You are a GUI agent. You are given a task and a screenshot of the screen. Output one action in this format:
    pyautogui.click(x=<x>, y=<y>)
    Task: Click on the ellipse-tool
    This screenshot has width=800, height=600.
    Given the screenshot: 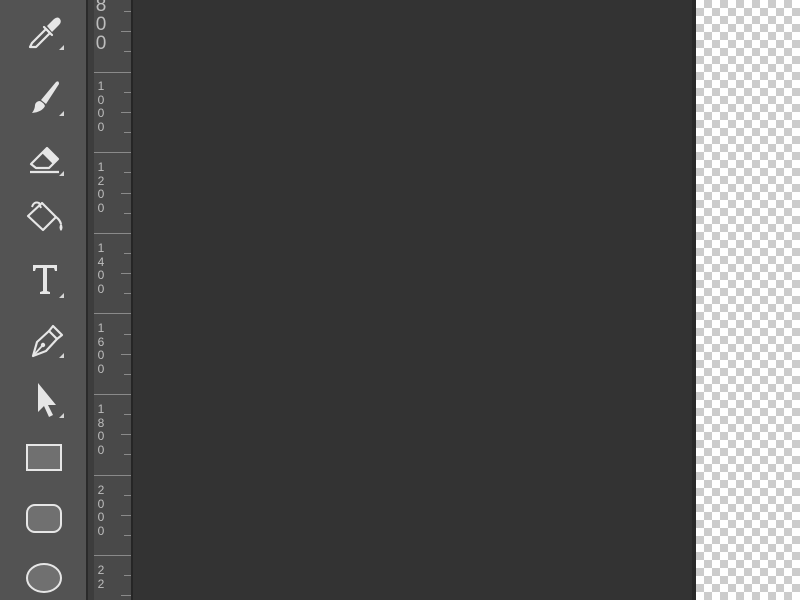 What is the action you would take?
    pyautogui.click(x=44, y=576)
    